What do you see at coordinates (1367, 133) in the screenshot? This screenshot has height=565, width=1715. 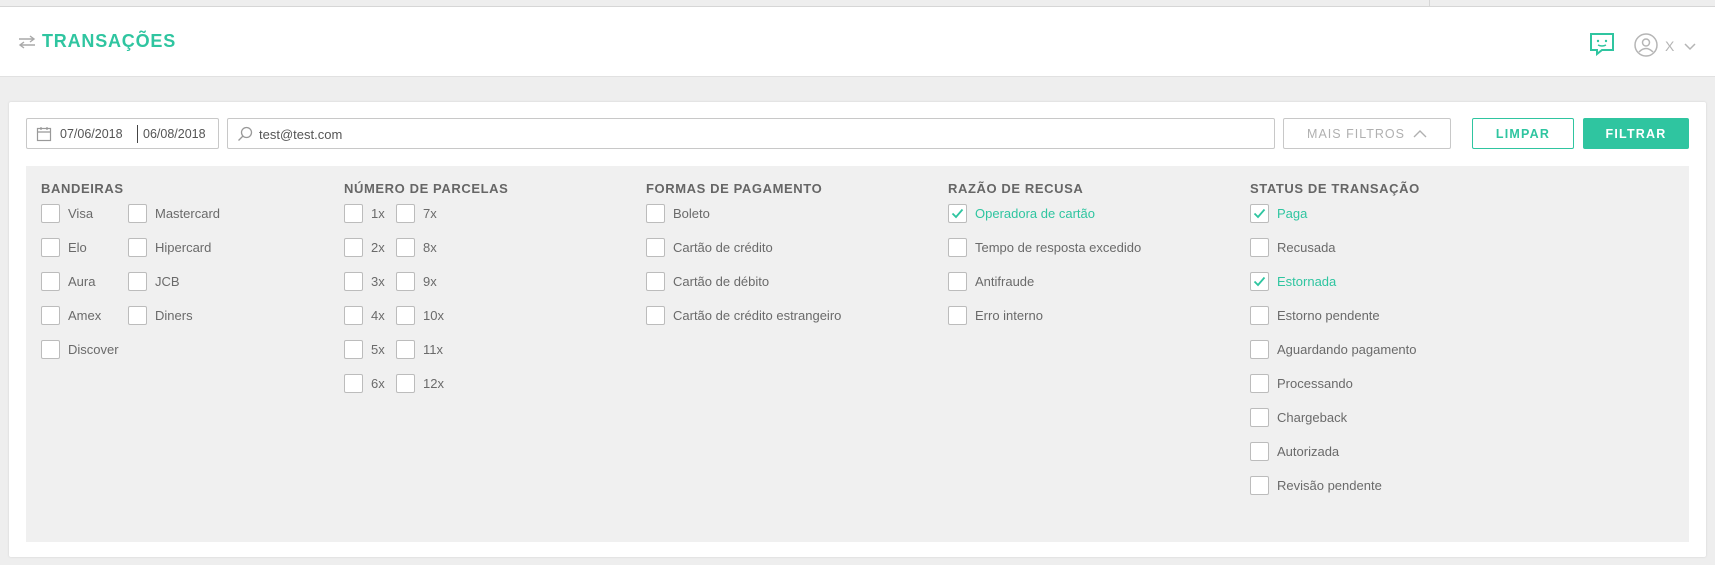 I see `more-filters-button: MAIS FILTROS` at bounding box center [1367, 133].